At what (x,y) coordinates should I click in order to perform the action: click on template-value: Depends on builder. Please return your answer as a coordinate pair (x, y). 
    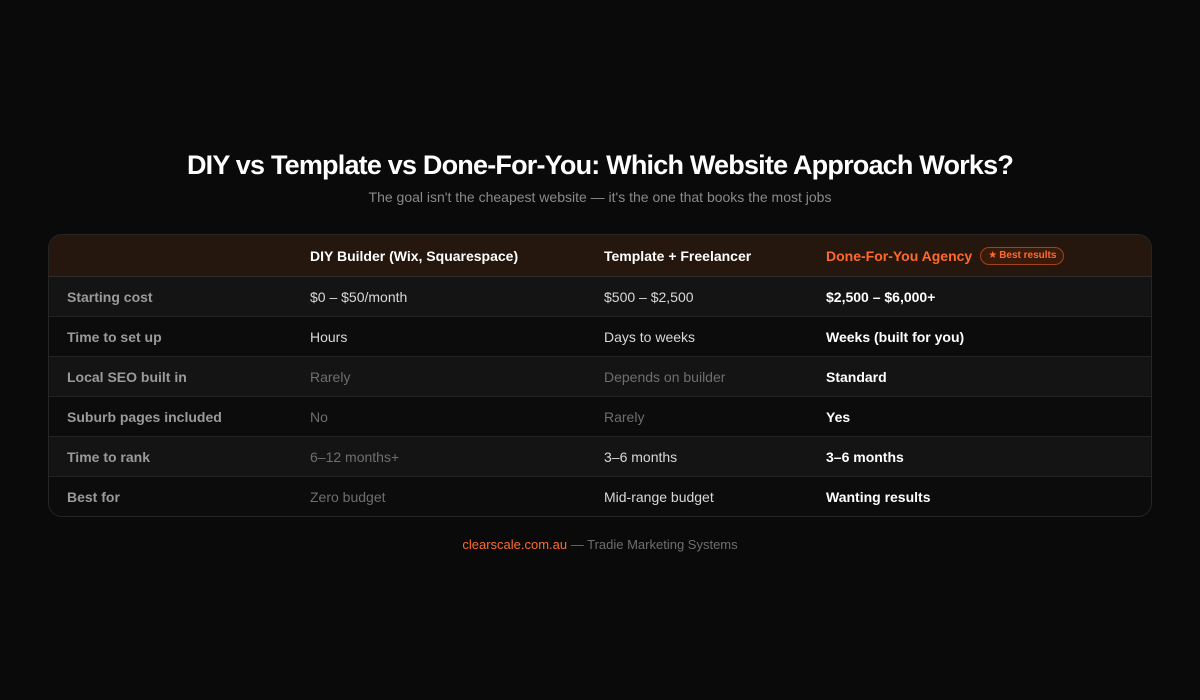
    Looking at the image, I should click on (665, 376).